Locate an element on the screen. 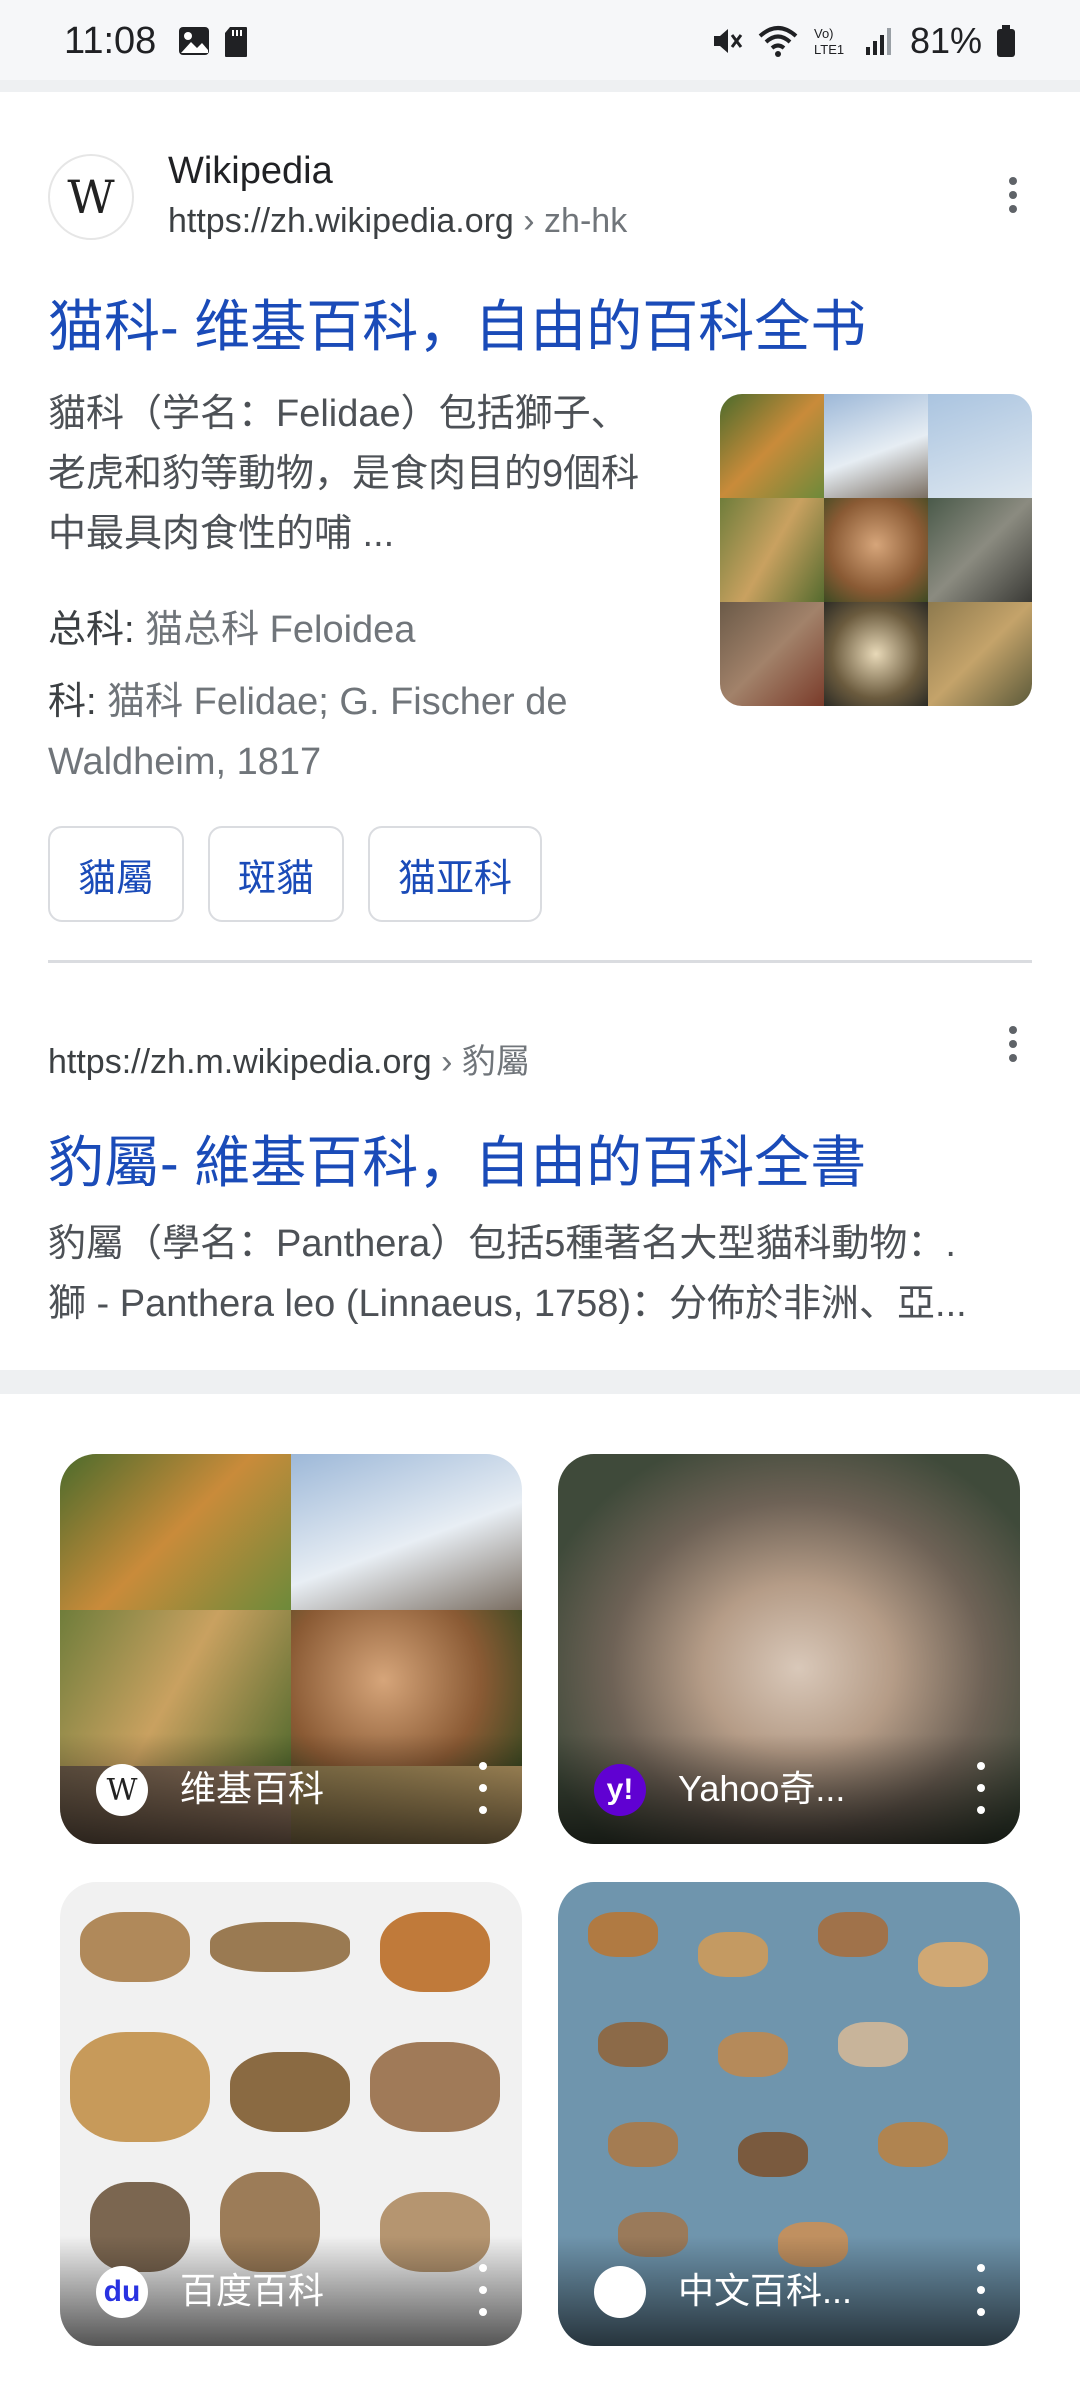 The height and width of the screenshot is (2400, 1080). gallery-icon is located at coordinates (194, 41).